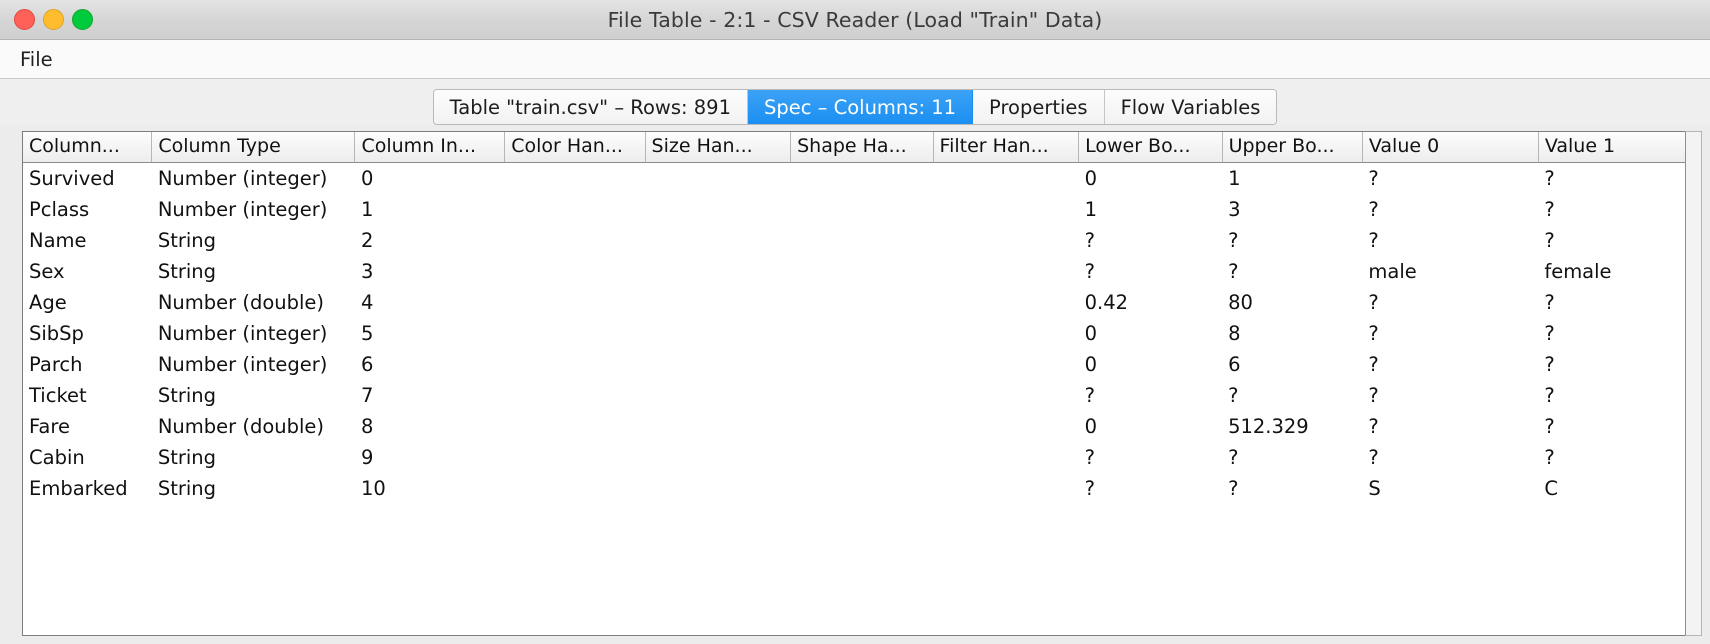  I want to click on tab-table: Table "train.csv" – Rows: 891, so click(590, 107).